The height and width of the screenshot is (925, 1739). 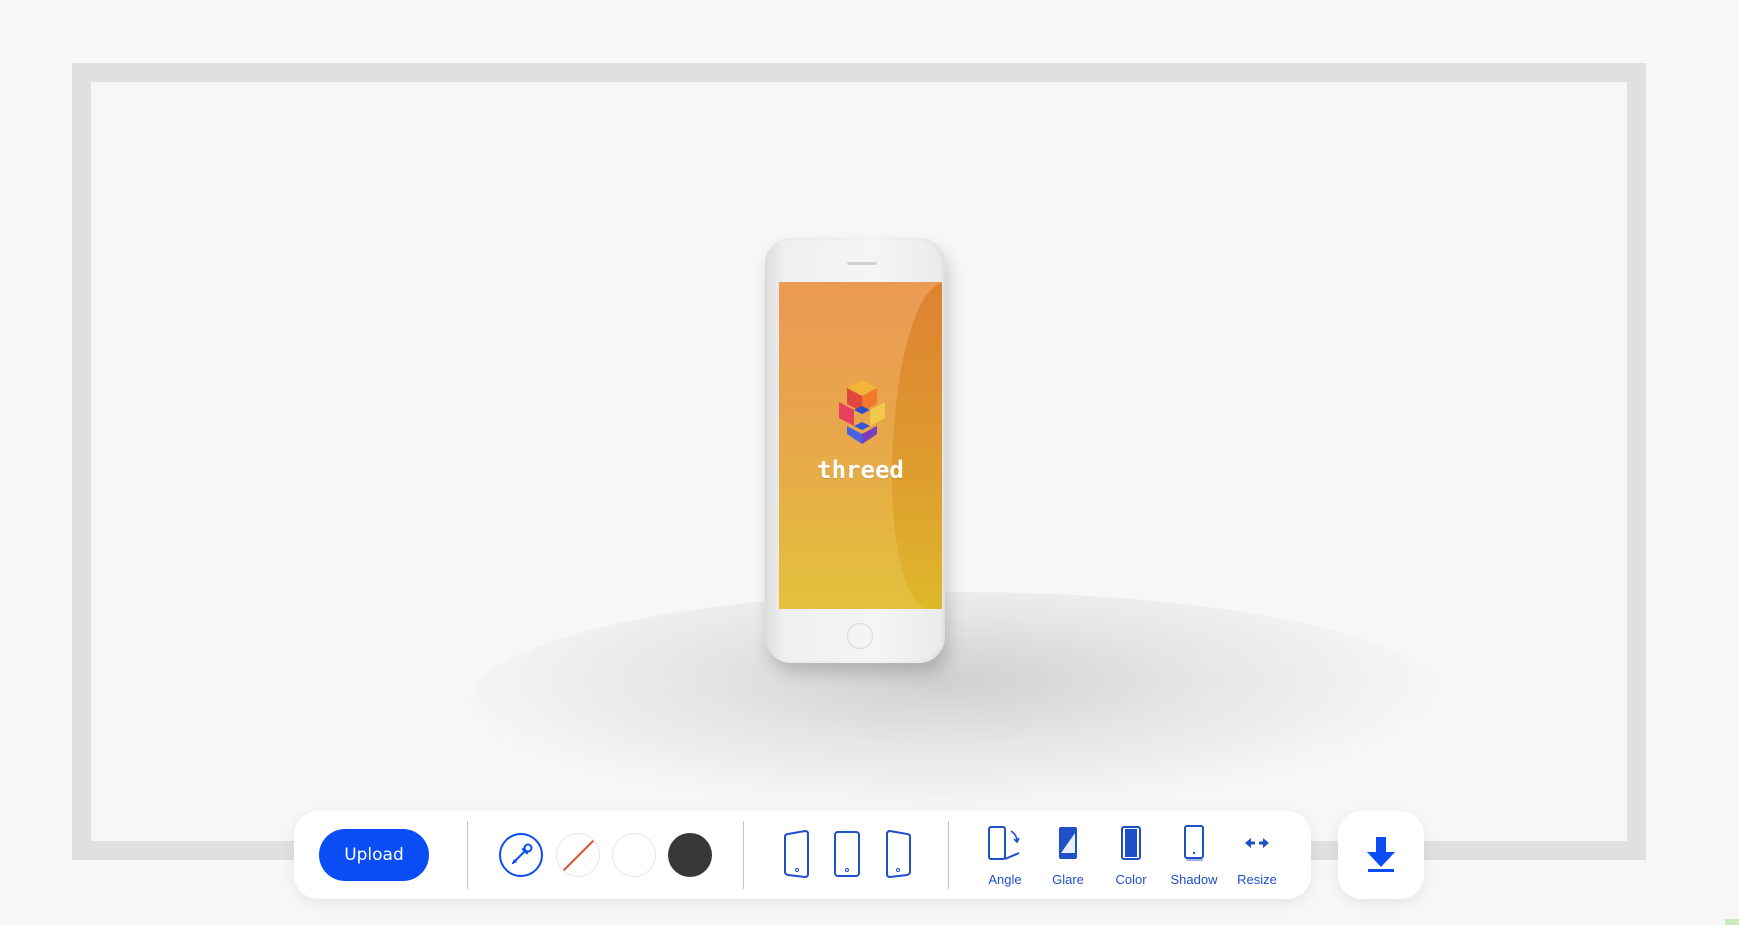 I want to click on threed-logo-icon, so click(x=862, y=412).